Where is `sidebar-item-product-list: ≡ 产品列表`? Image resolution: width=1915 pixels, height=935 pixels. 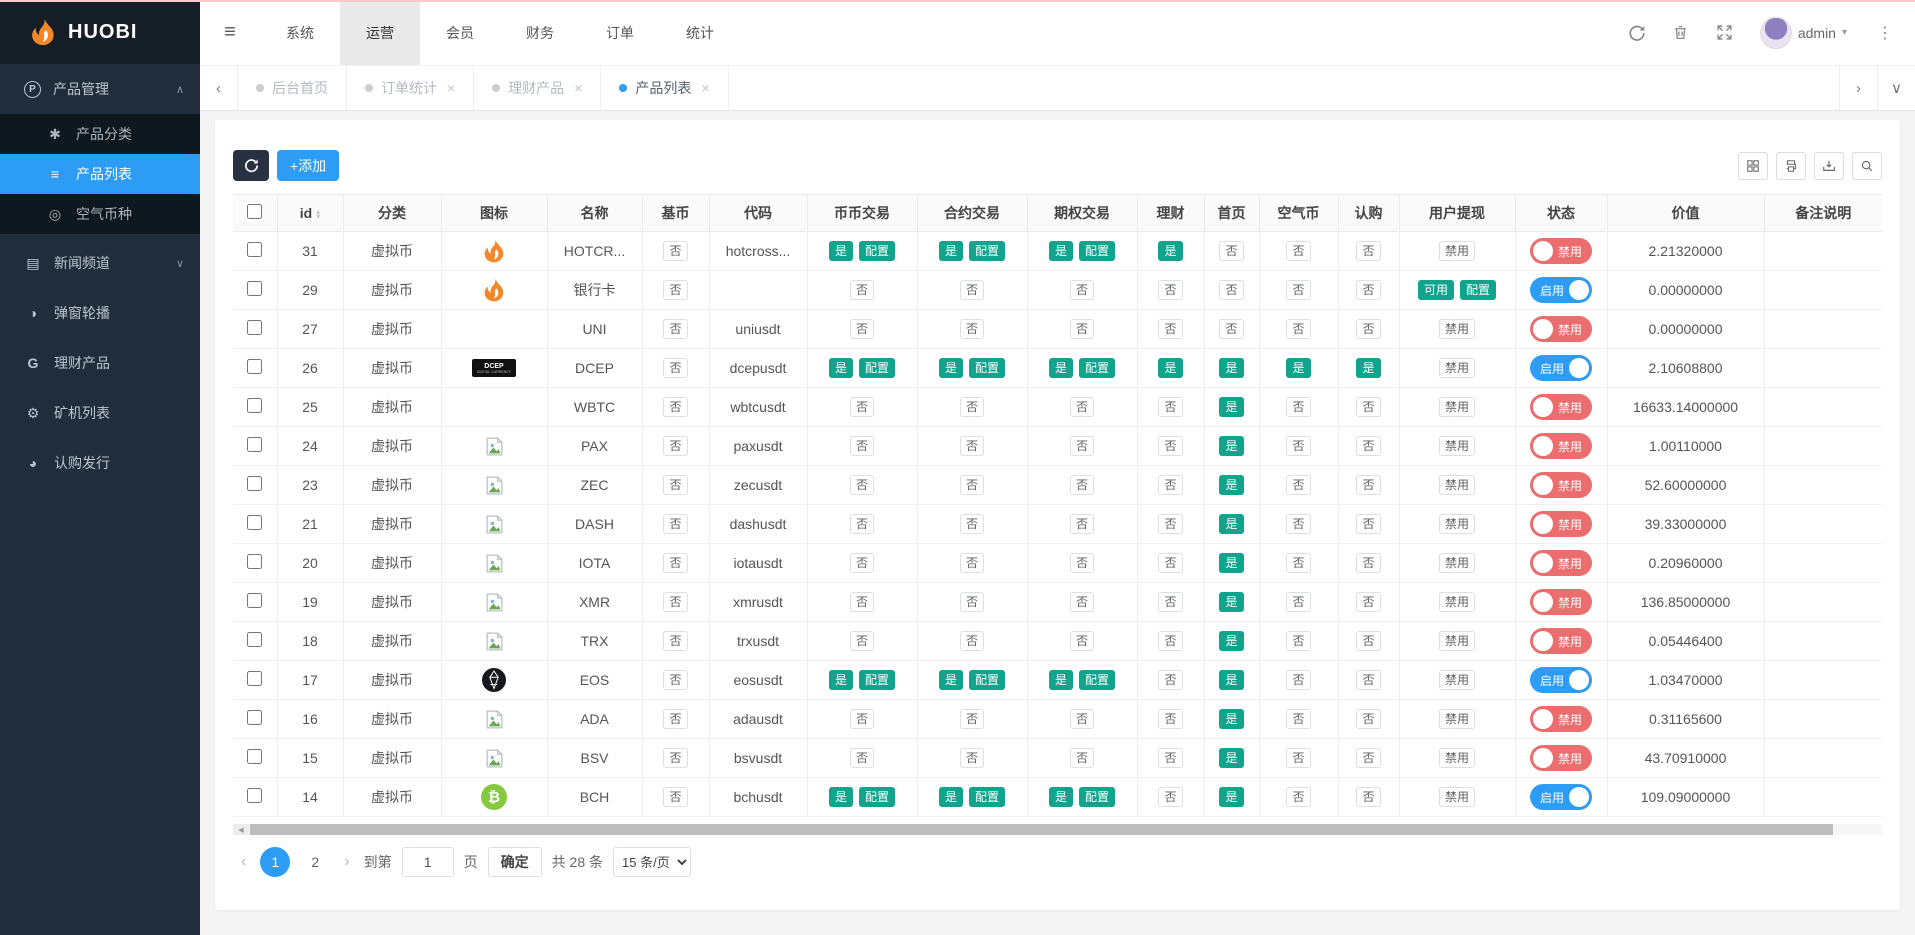
sidebar-item-product-list: ≡ 产品列表 is located at coordinates (100, 174).